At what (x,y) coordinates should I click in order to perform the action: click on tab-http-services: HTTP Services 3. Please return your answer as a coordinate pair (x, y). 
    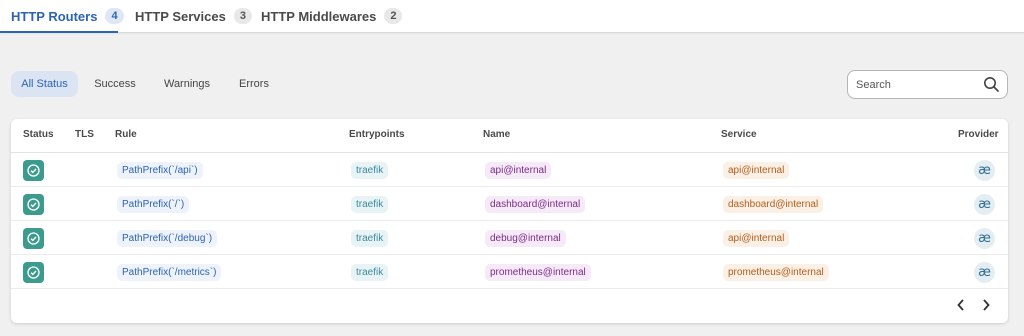
    Looking at the image, I should click on (193, 16).